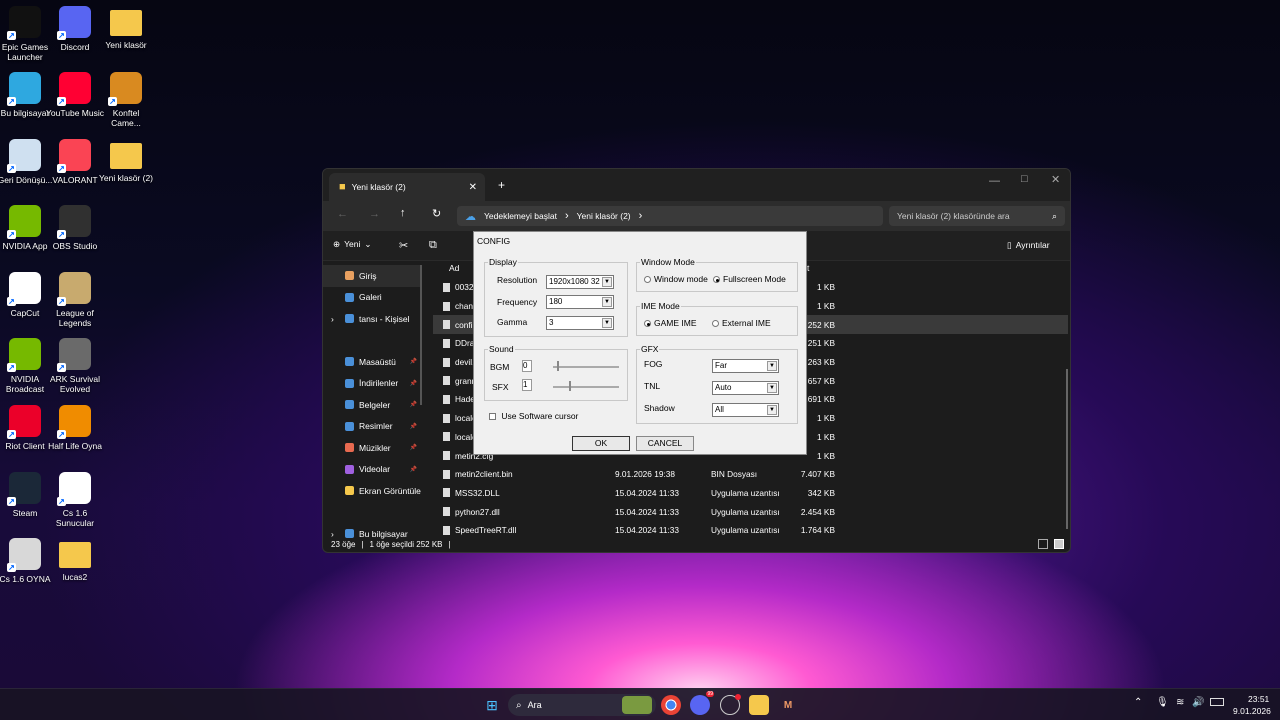 Image resolution: width=1280 pixels, height=720 pixels. Describe the element at coordinates (407, 187) in the screenshot. I see `tab-yeni-klasor-2: ■ Yeni klasör (2) ✕` at that location.